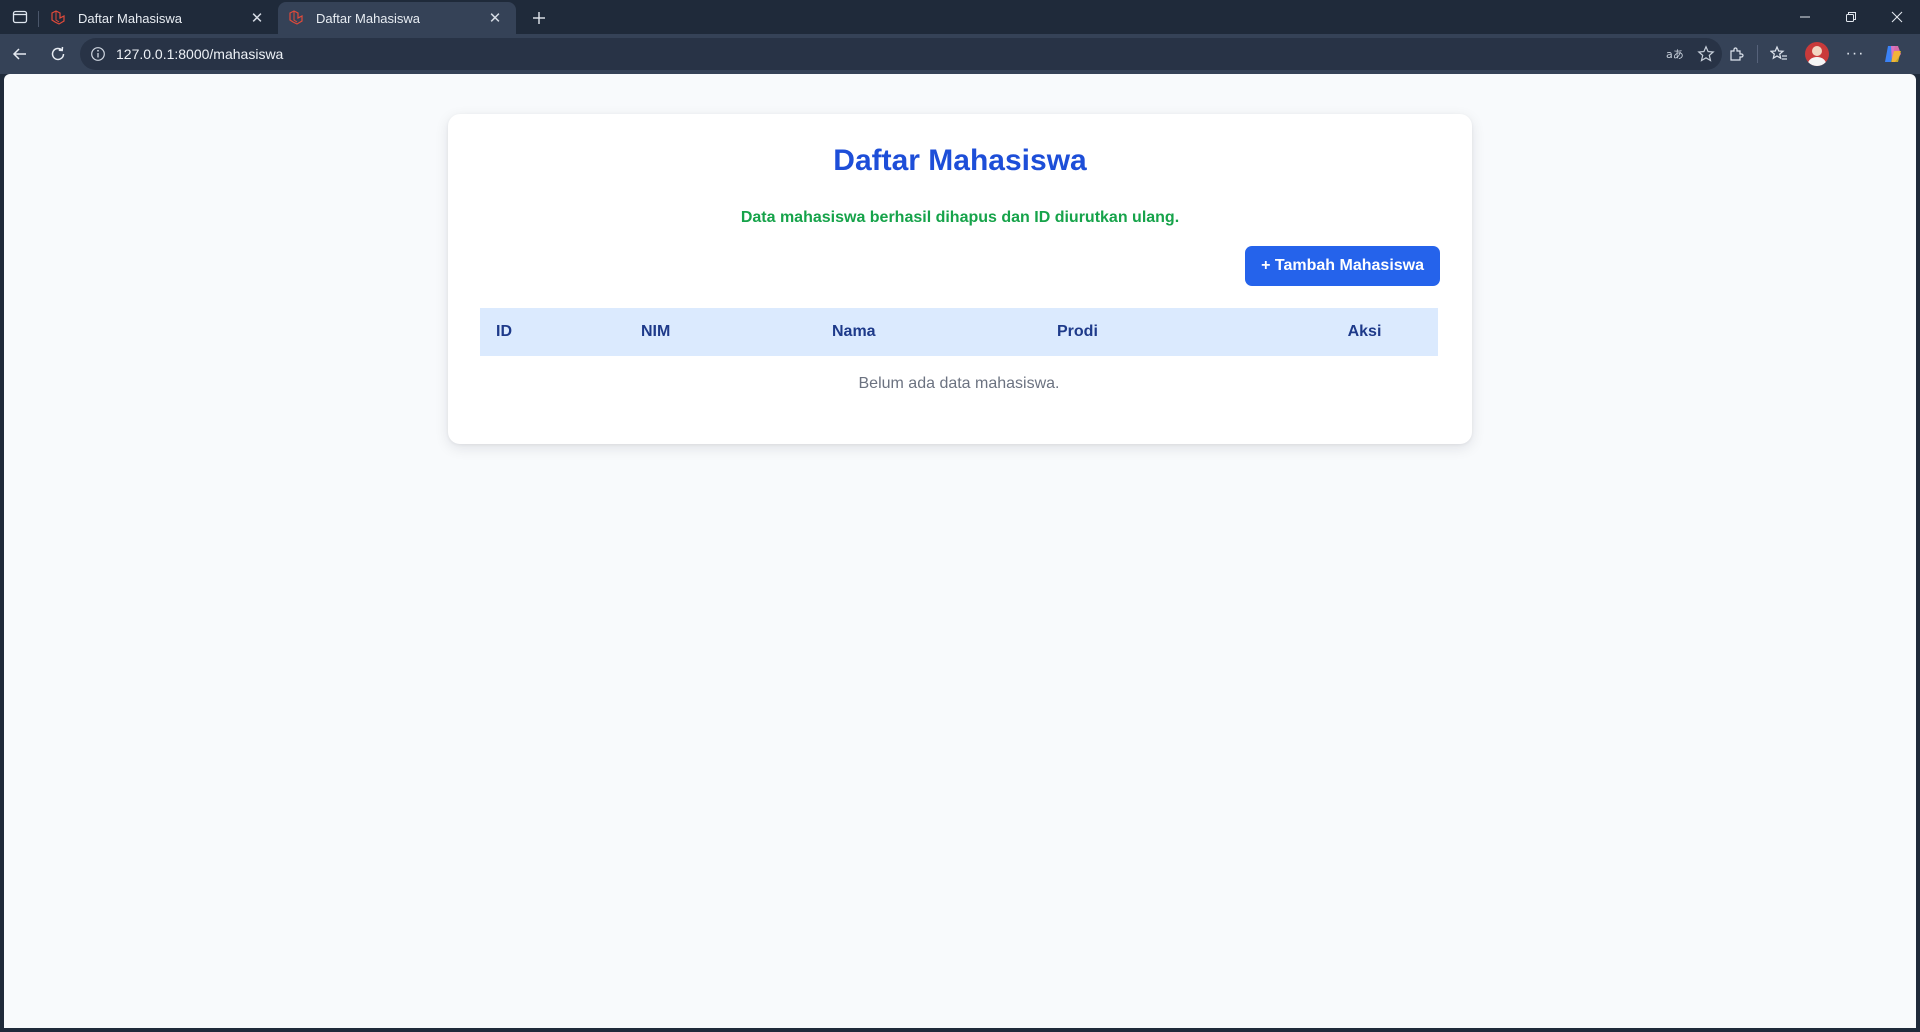 The image size is (1920, 1032). I want to click on restore-icon, so click(1851, 17).